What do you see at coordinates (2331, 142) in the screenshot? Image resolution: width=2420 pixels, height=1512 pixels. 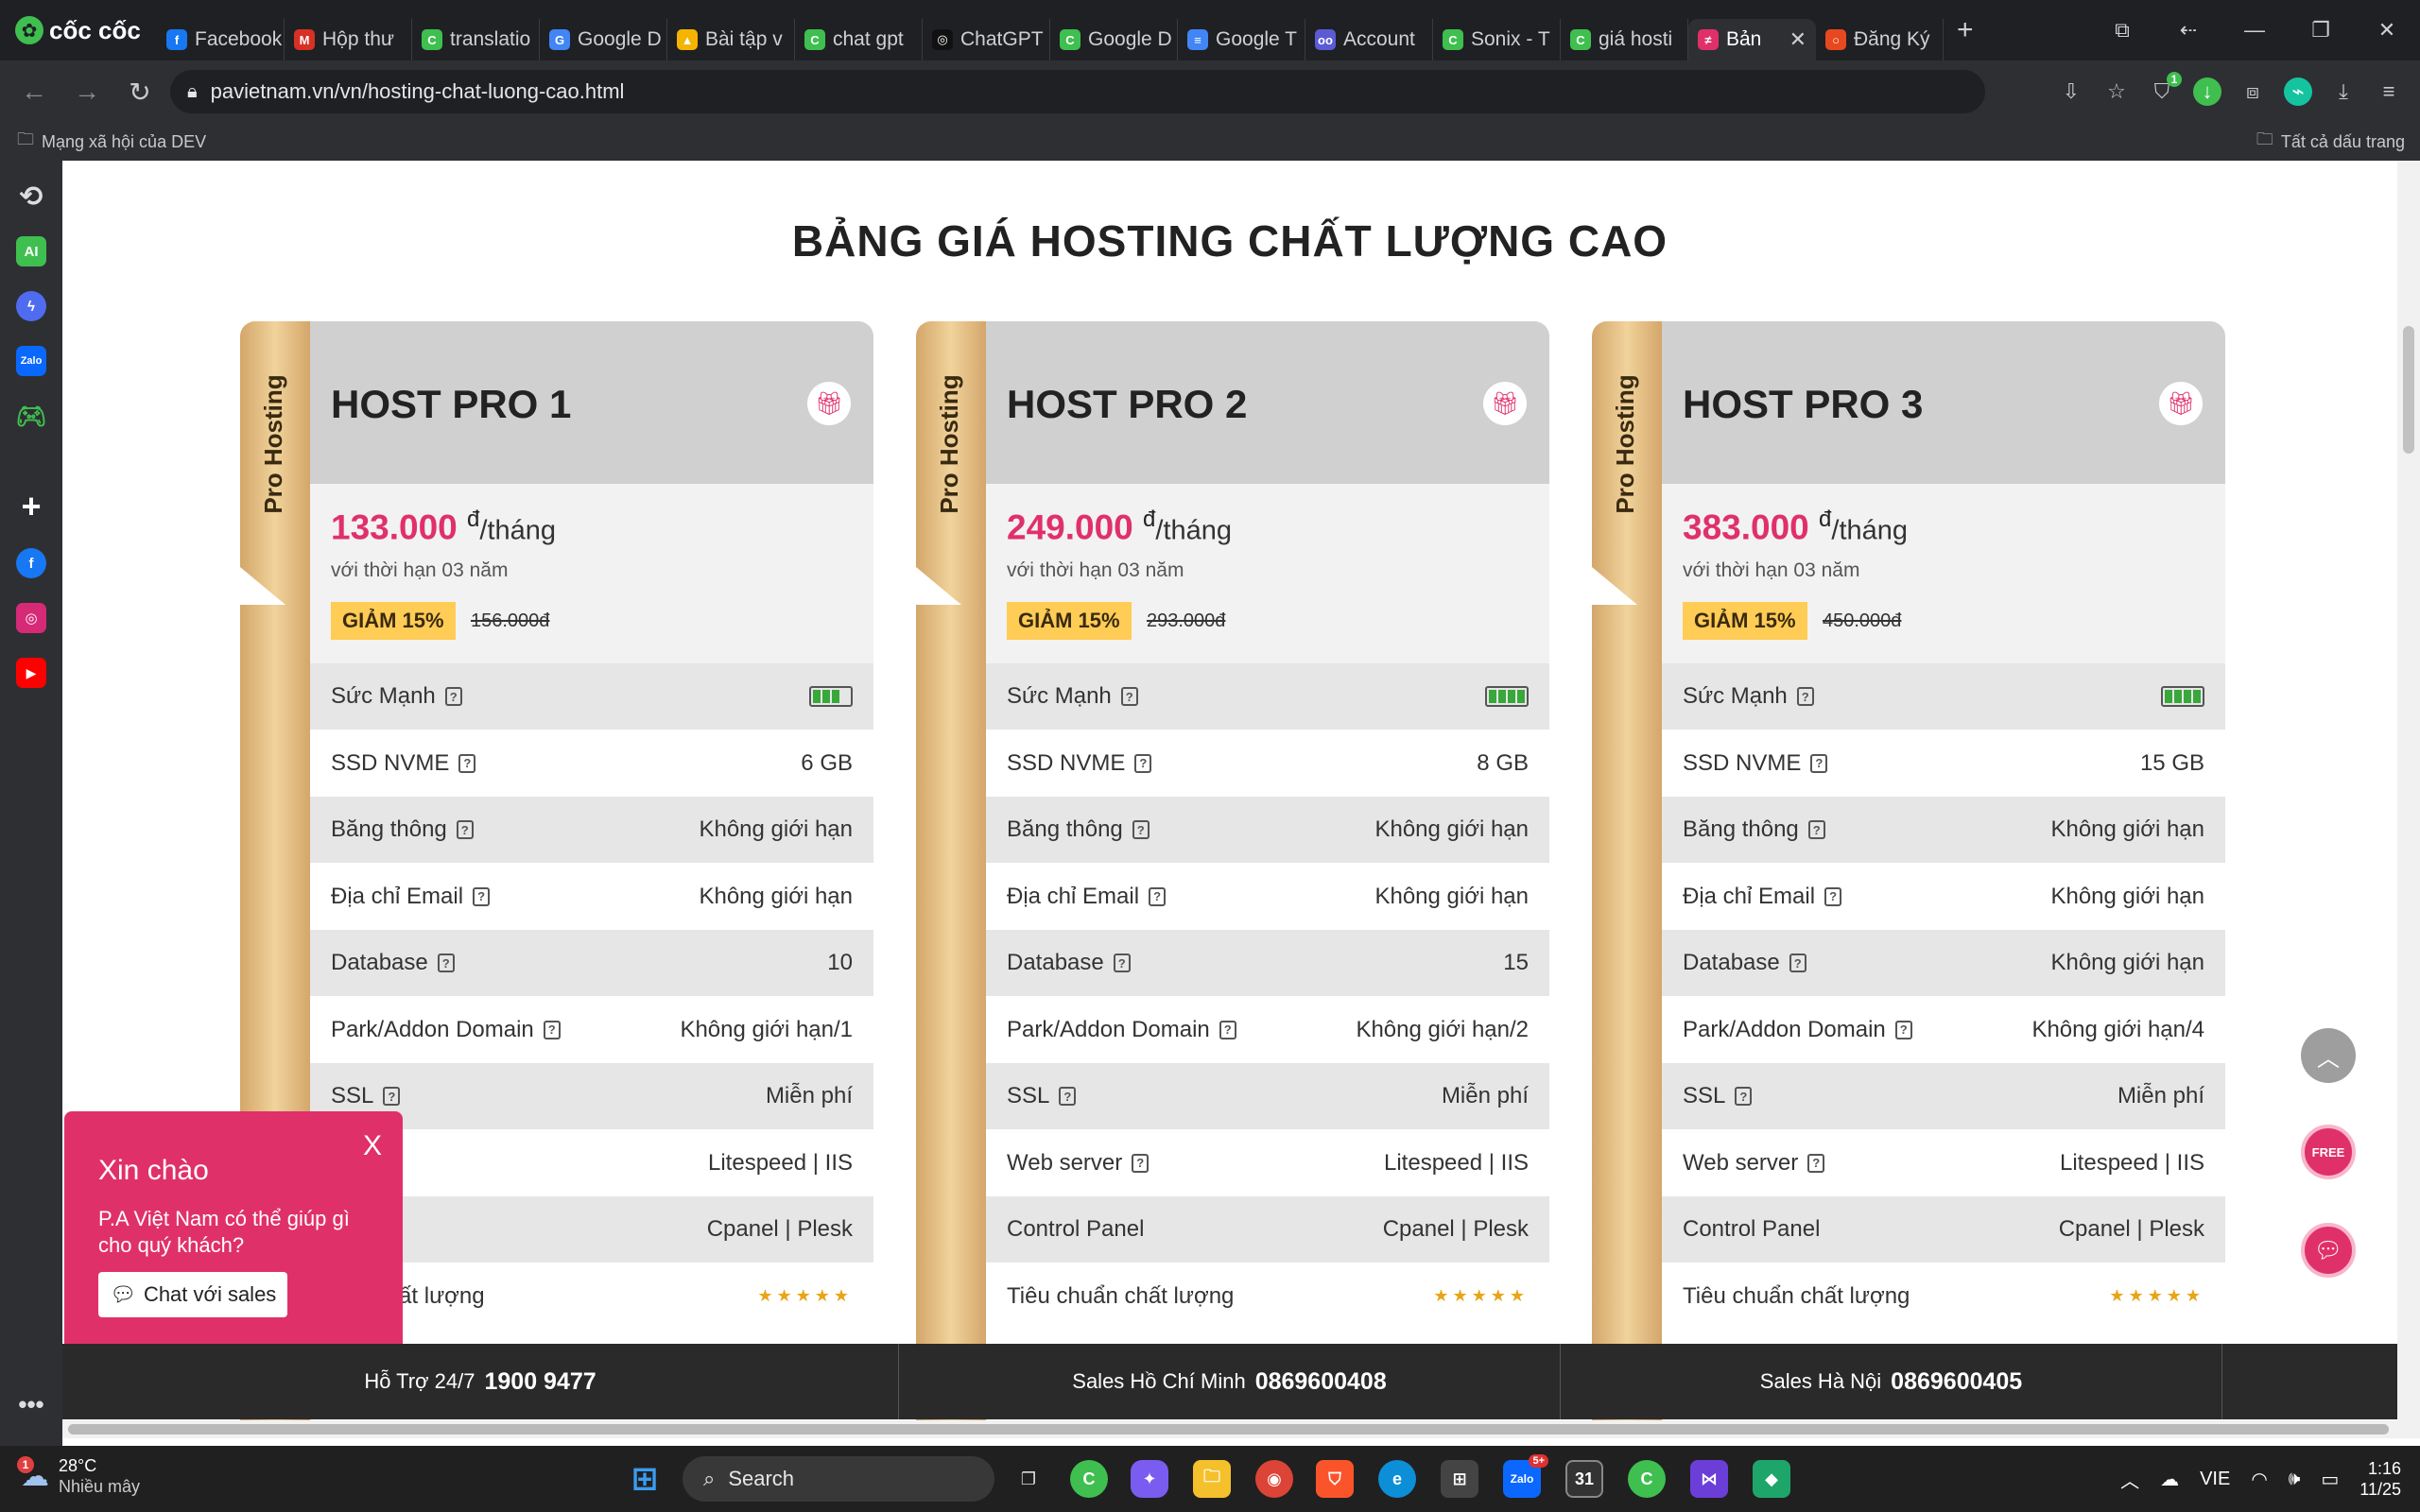 I see `all-bookmarks: 🗀︎ Tất cả dấu trang` at bounding box center [2331, 142].